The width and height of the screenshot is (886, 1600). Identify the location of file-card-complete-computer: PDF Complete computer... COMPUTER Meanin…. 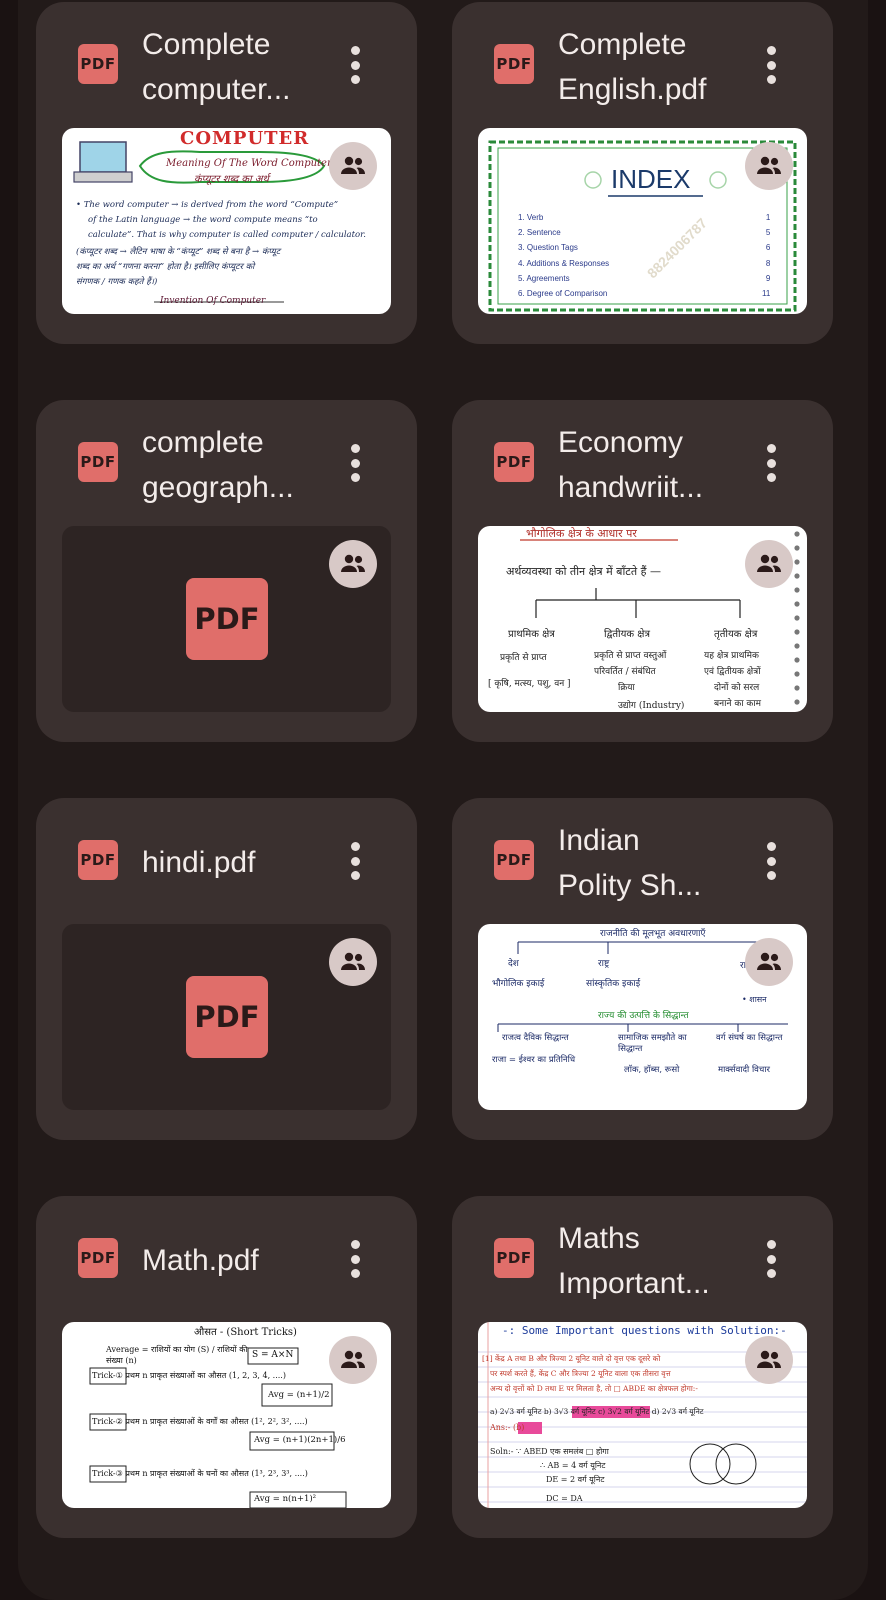
(226, 173).